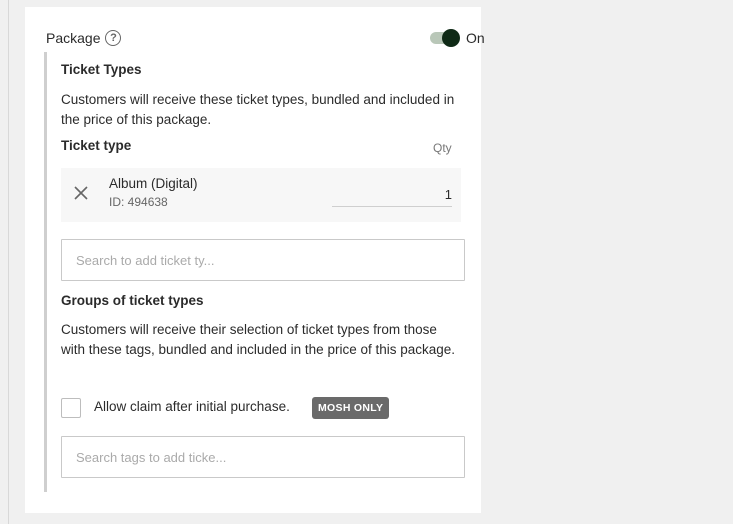 This screenshot has height=524, width=733. Describe the element at coordinates (138, 202) in the screenshot. I see `ticket-id: ID: 494638` at that location.